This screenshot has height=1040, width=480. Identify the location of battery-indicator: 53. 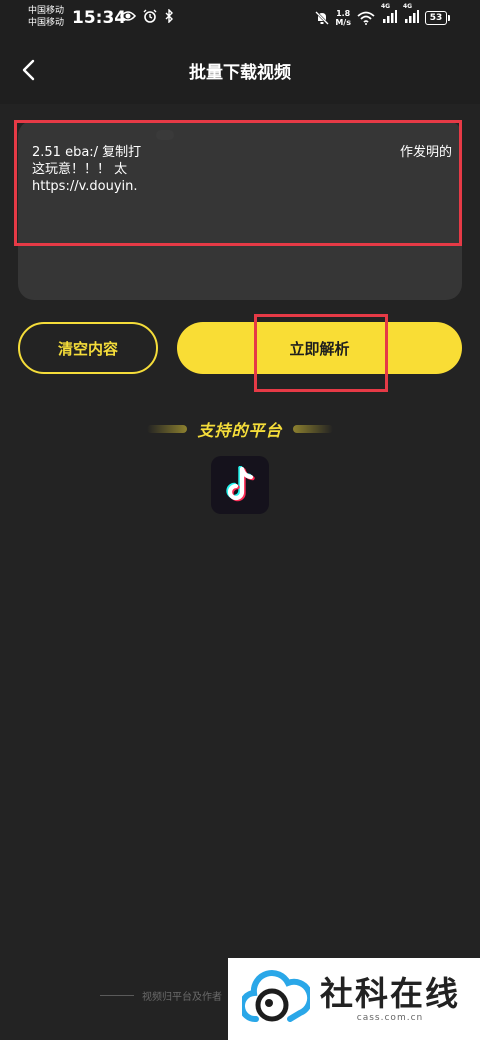
(437, 17).